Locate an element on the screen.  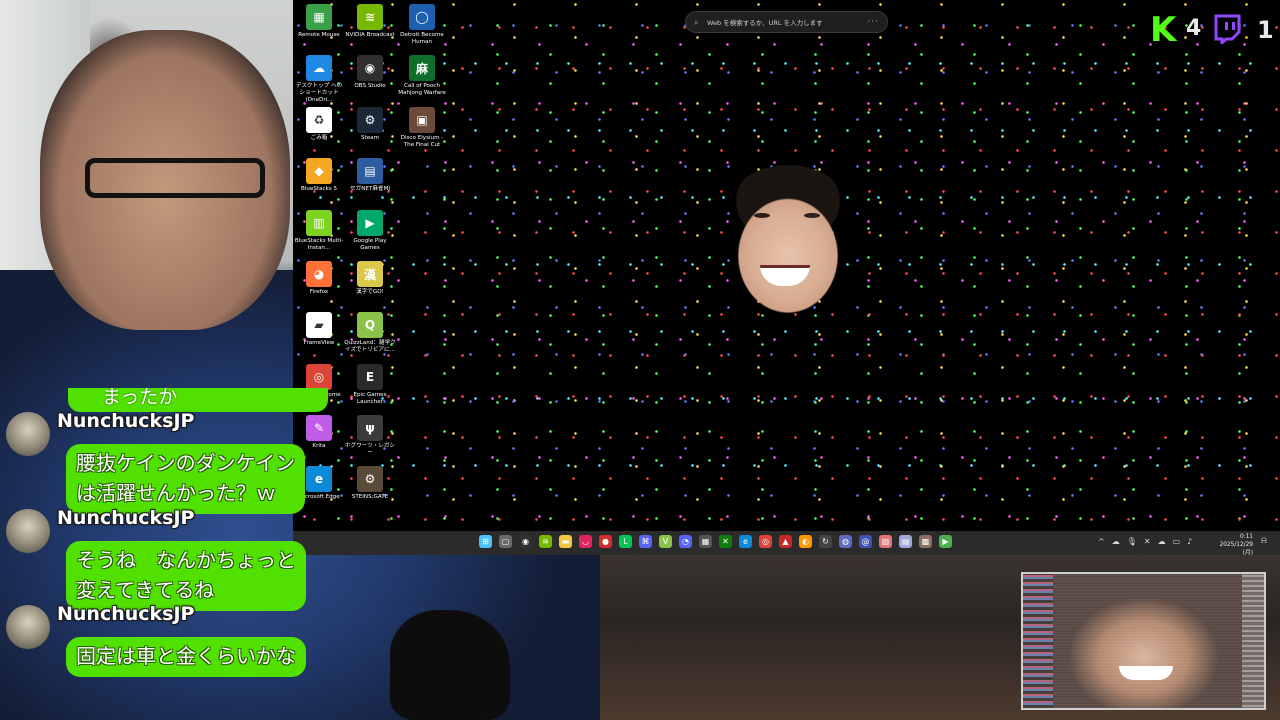
desktop-icon: ♻ ごみ箱 is located at coordinates (319, 124).